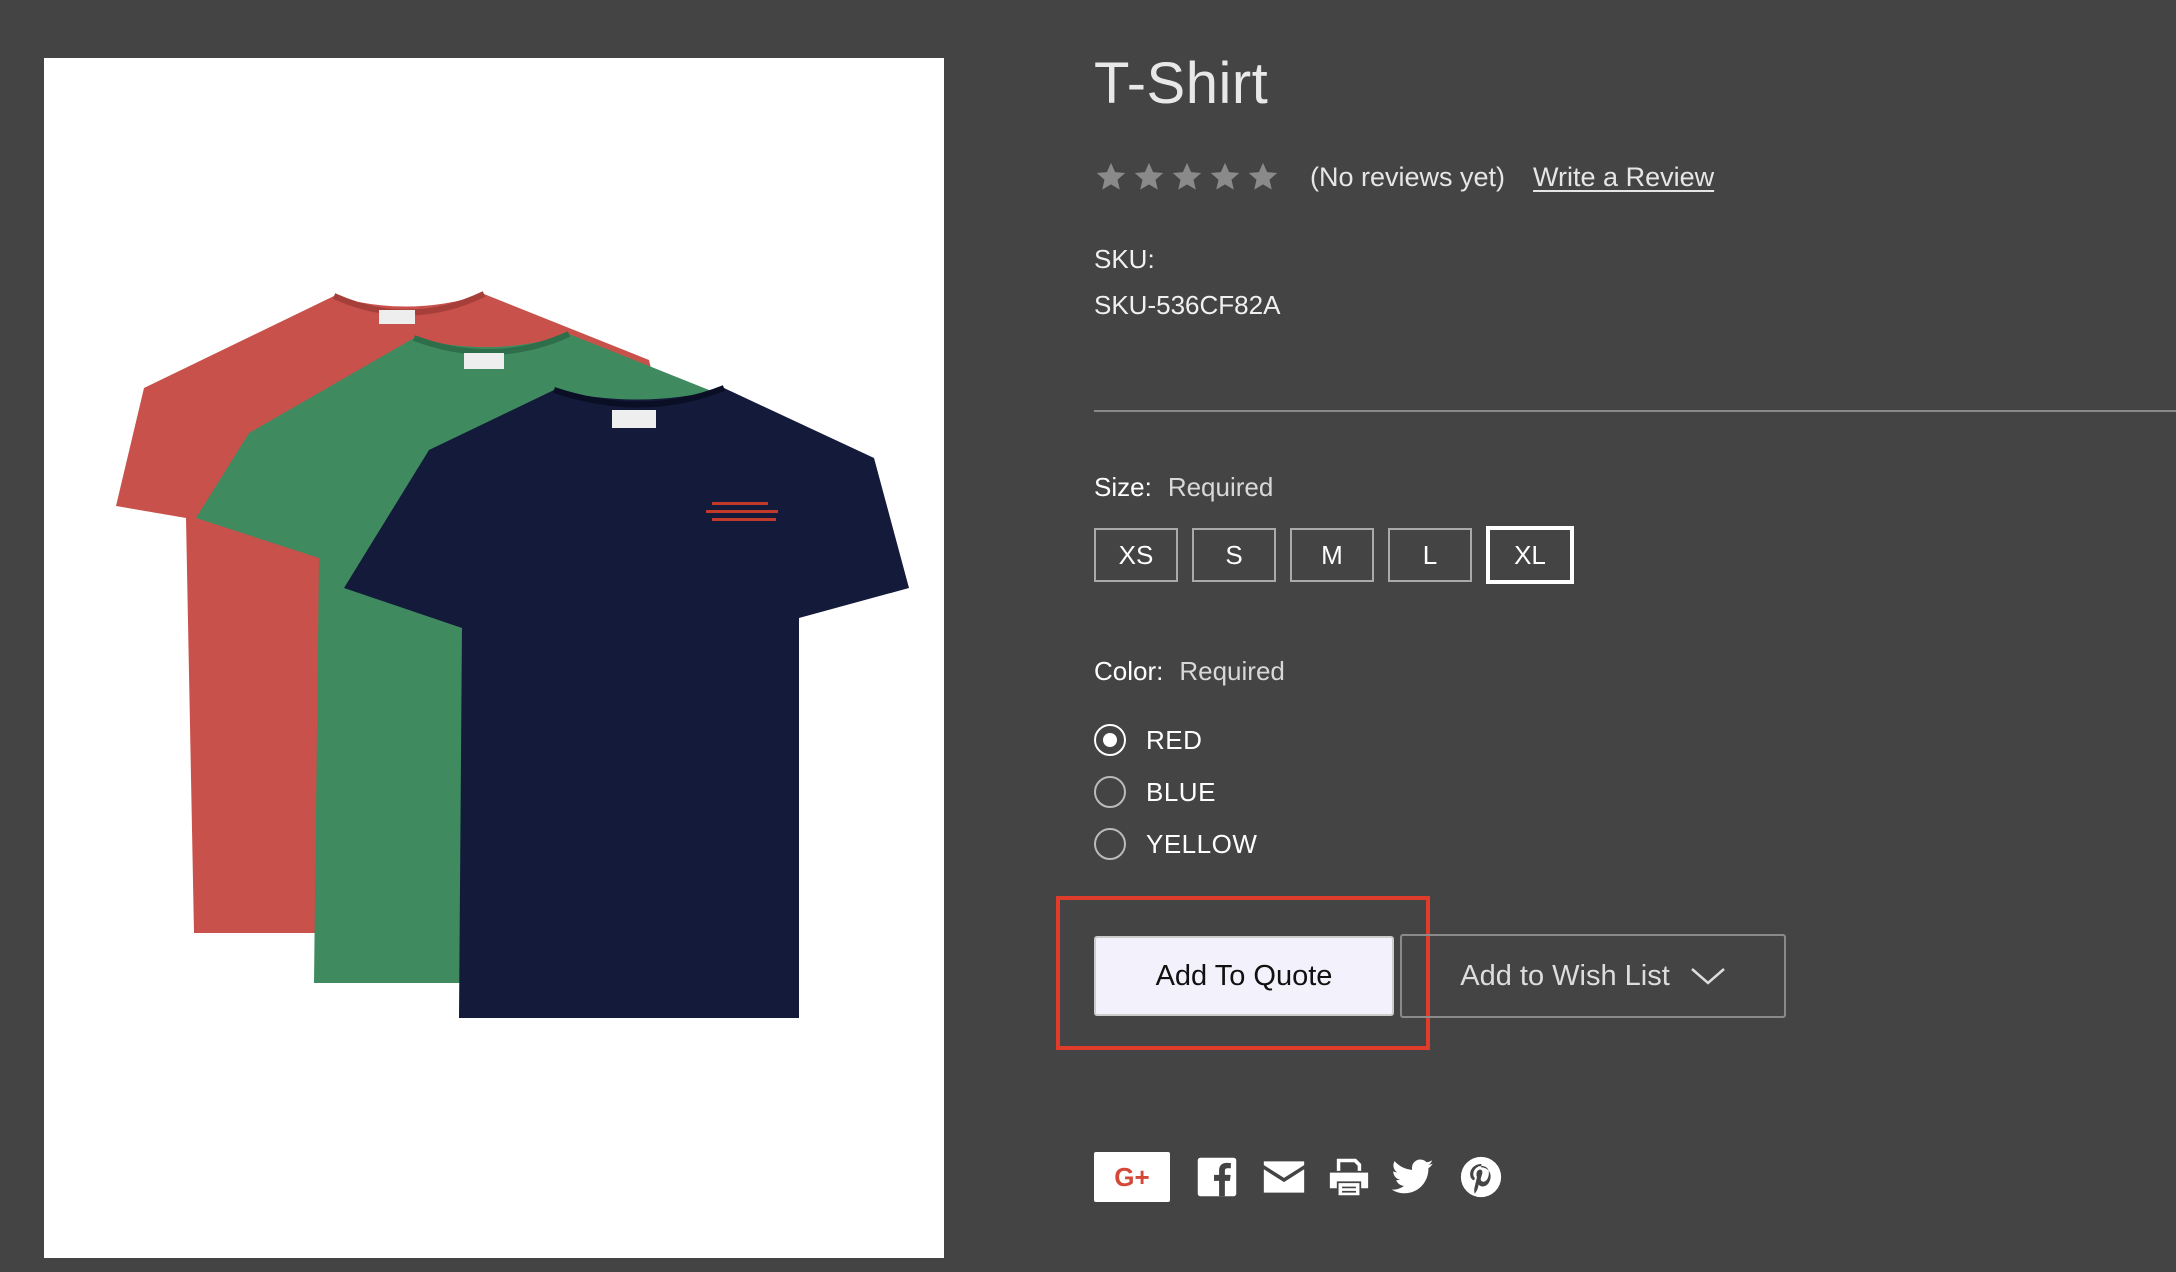 The image size is (2176, 1272). What do you see at coordinates (1217, 1177) in the screenshot?
I see `facebook-icon` at bounding box center [1217, 1177].